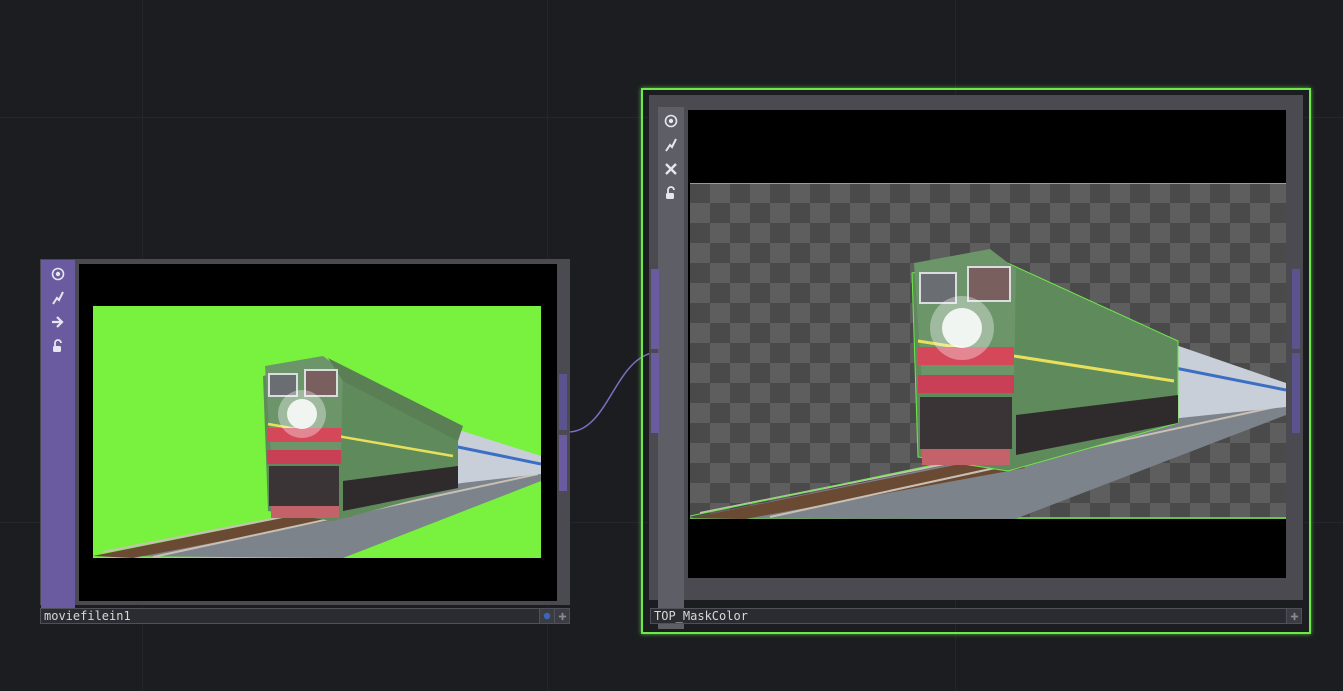  Describe the element at coordinates (546, 616) in the screenshot. I see `viewer-dot-icon` at that location.